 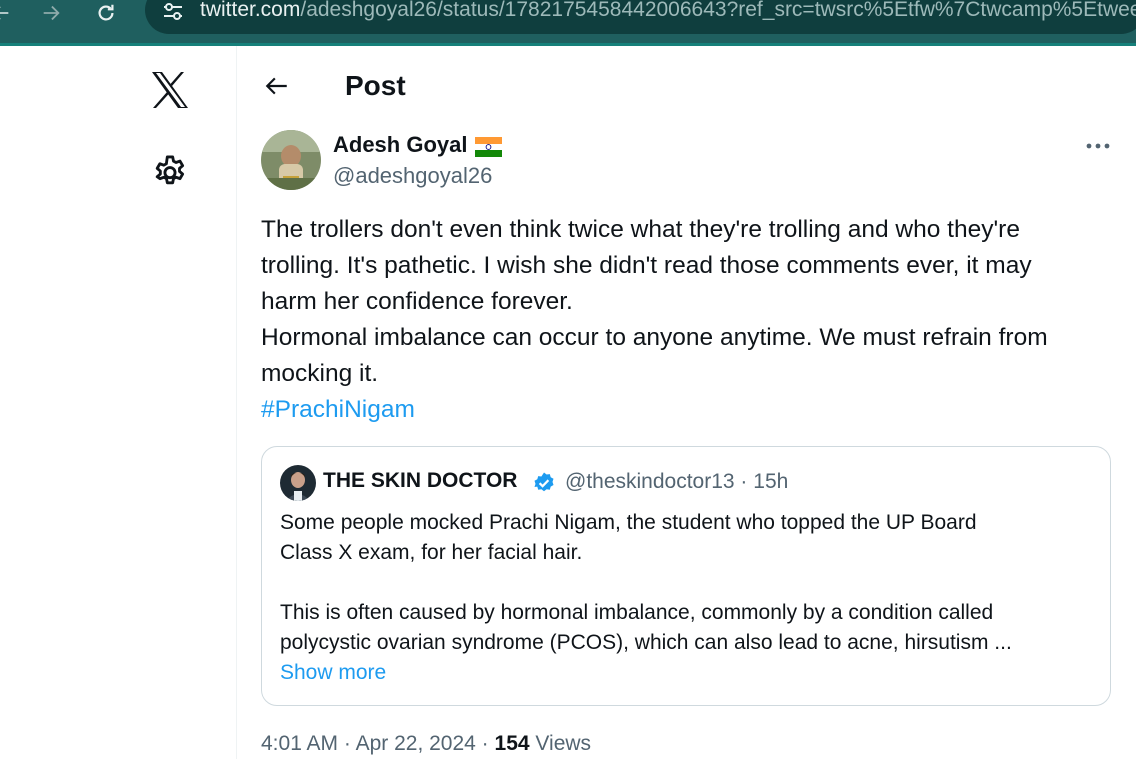 I want to click on tweet-timestamp-views: 4:01 AM · Apr 22, 2024 · 154 Views, so click(x=426, y=743).